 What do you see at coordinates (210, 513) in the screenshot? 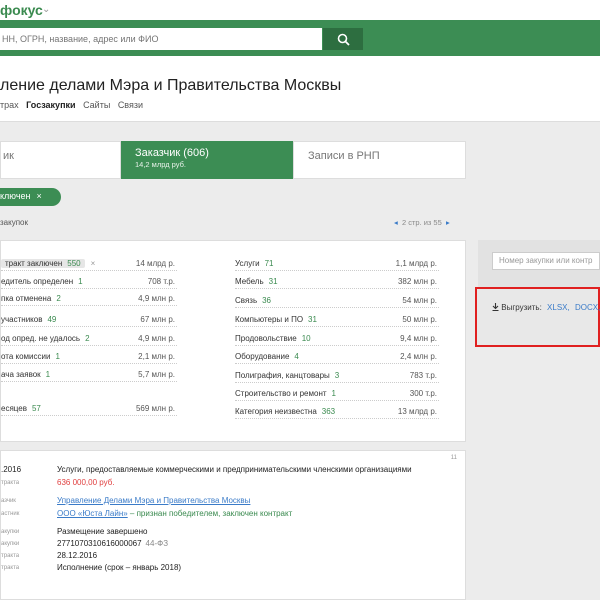
I see `participant-note: – признан победителем, заключен контракт` at bounding box center [210, 513].